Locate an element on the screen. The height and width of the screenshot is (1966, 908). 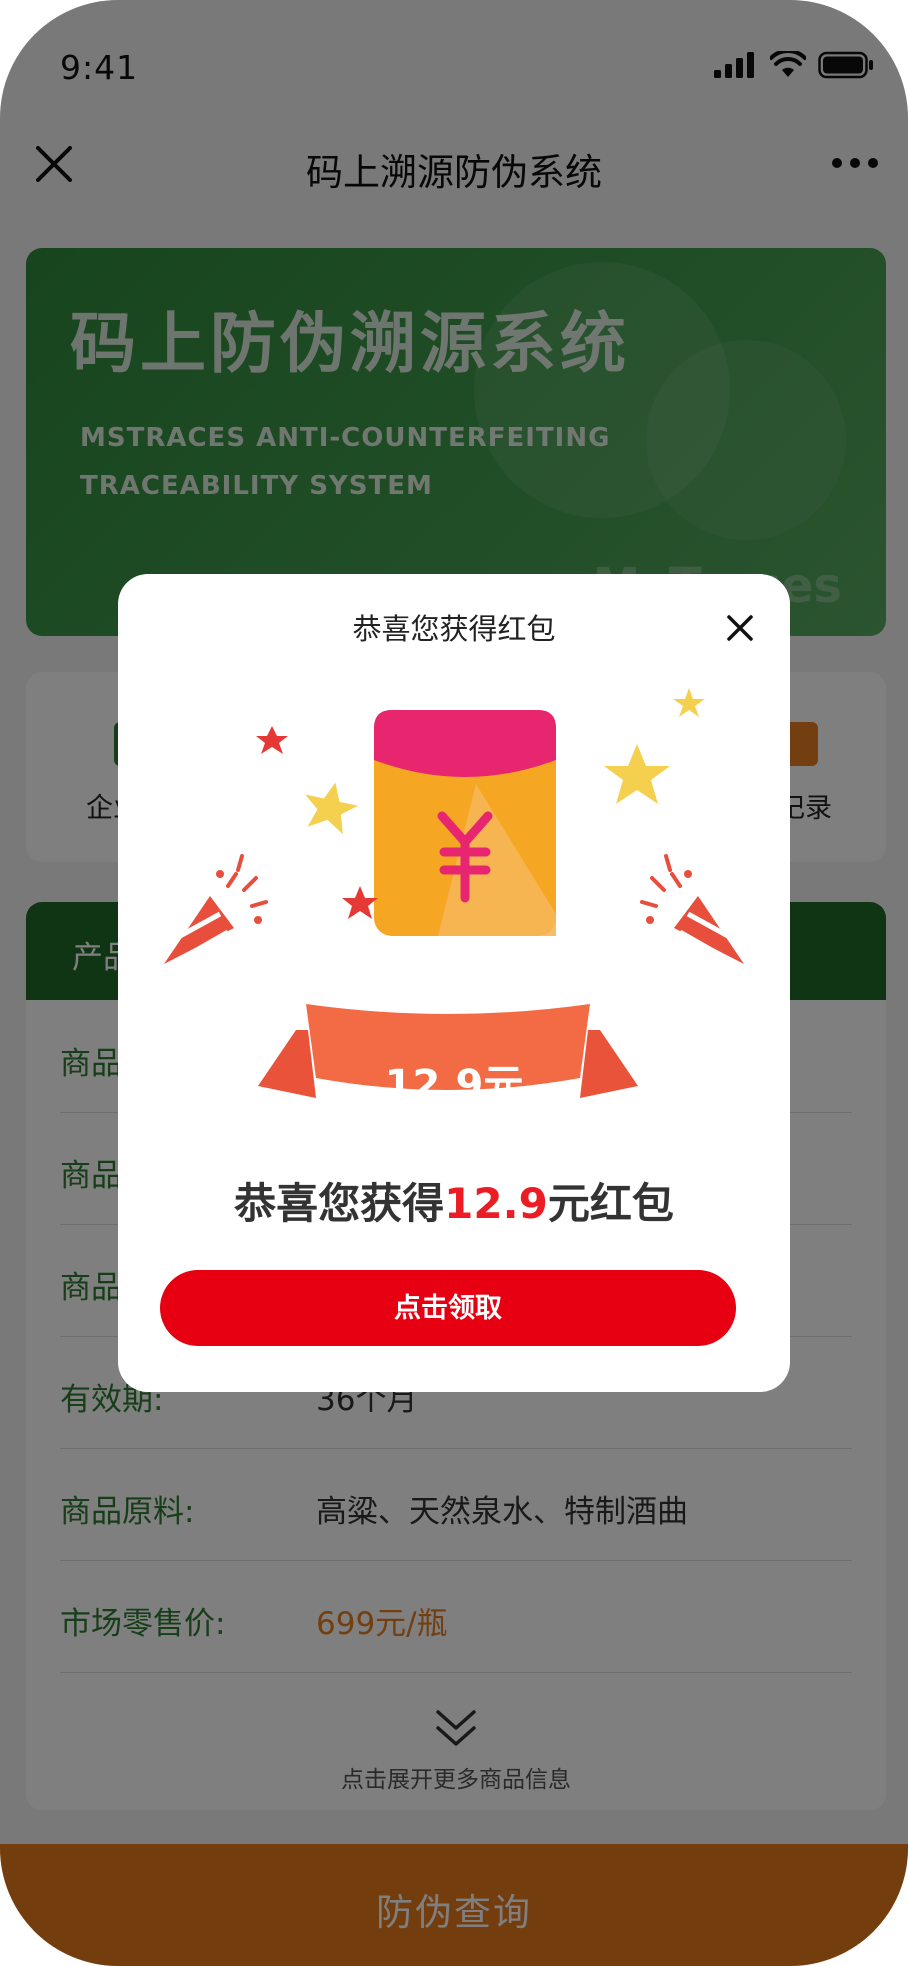
red-packet-illustration is located at coordinates (454, 826).